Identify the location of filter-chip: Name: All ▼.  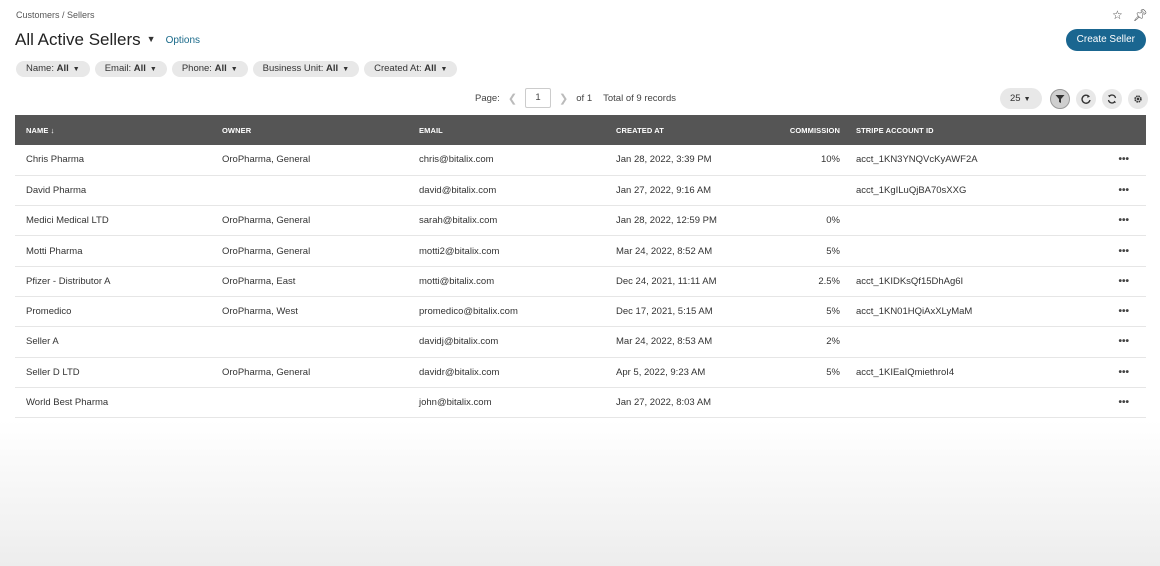
(53, 69).